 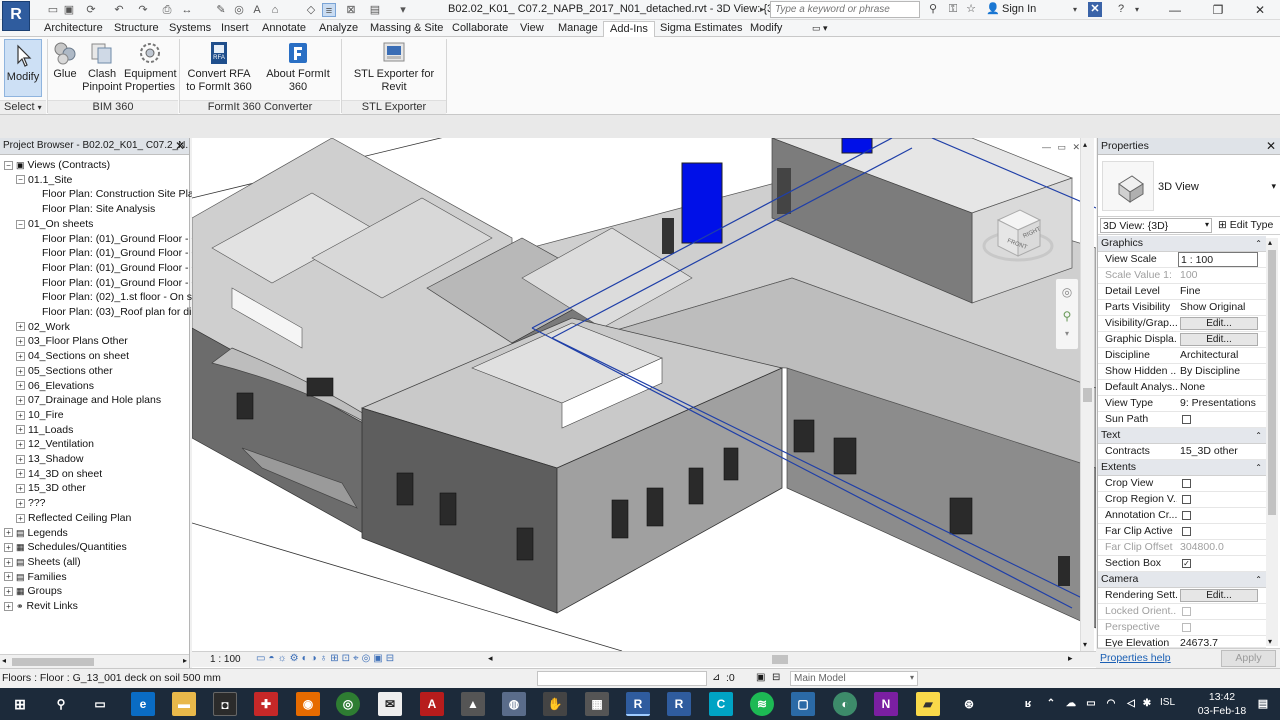 I want to click on chevron-down-icon: ▾, so click(x=1067, y=333).